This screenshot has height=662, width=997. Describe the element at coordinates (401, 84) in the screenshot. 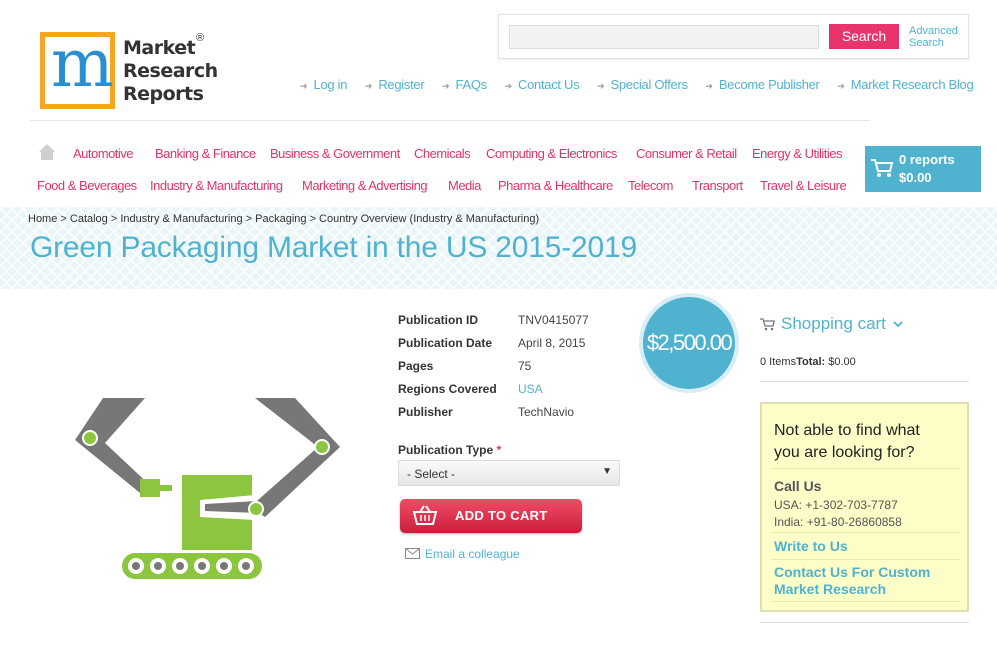

I see `register-link: Register` at that location.